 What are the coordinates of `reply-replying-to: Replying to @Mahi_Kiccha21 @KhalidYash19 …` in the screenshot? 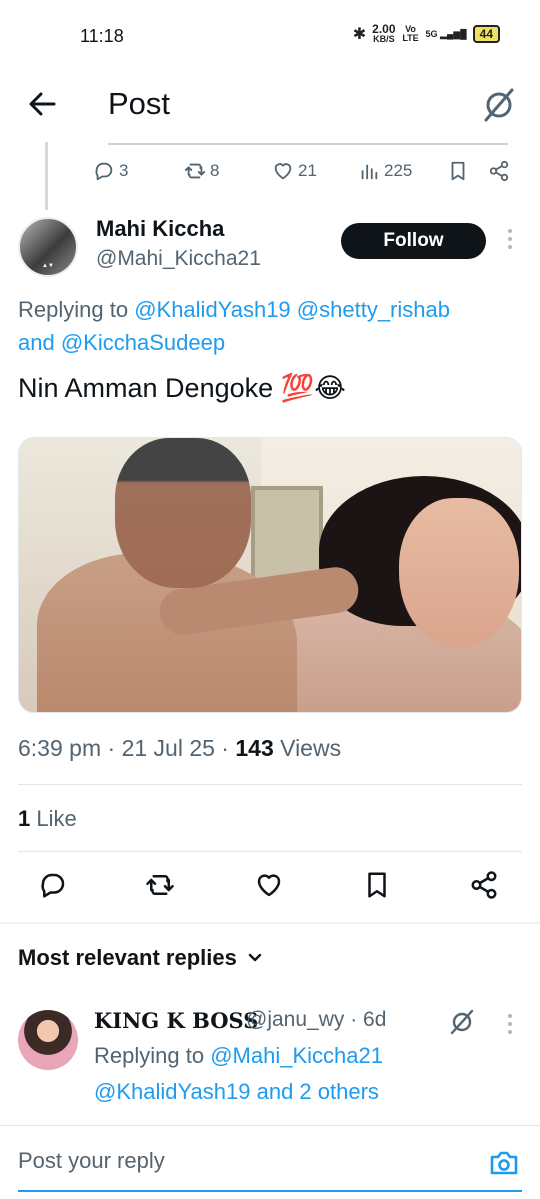 It's located at (304, 1074).